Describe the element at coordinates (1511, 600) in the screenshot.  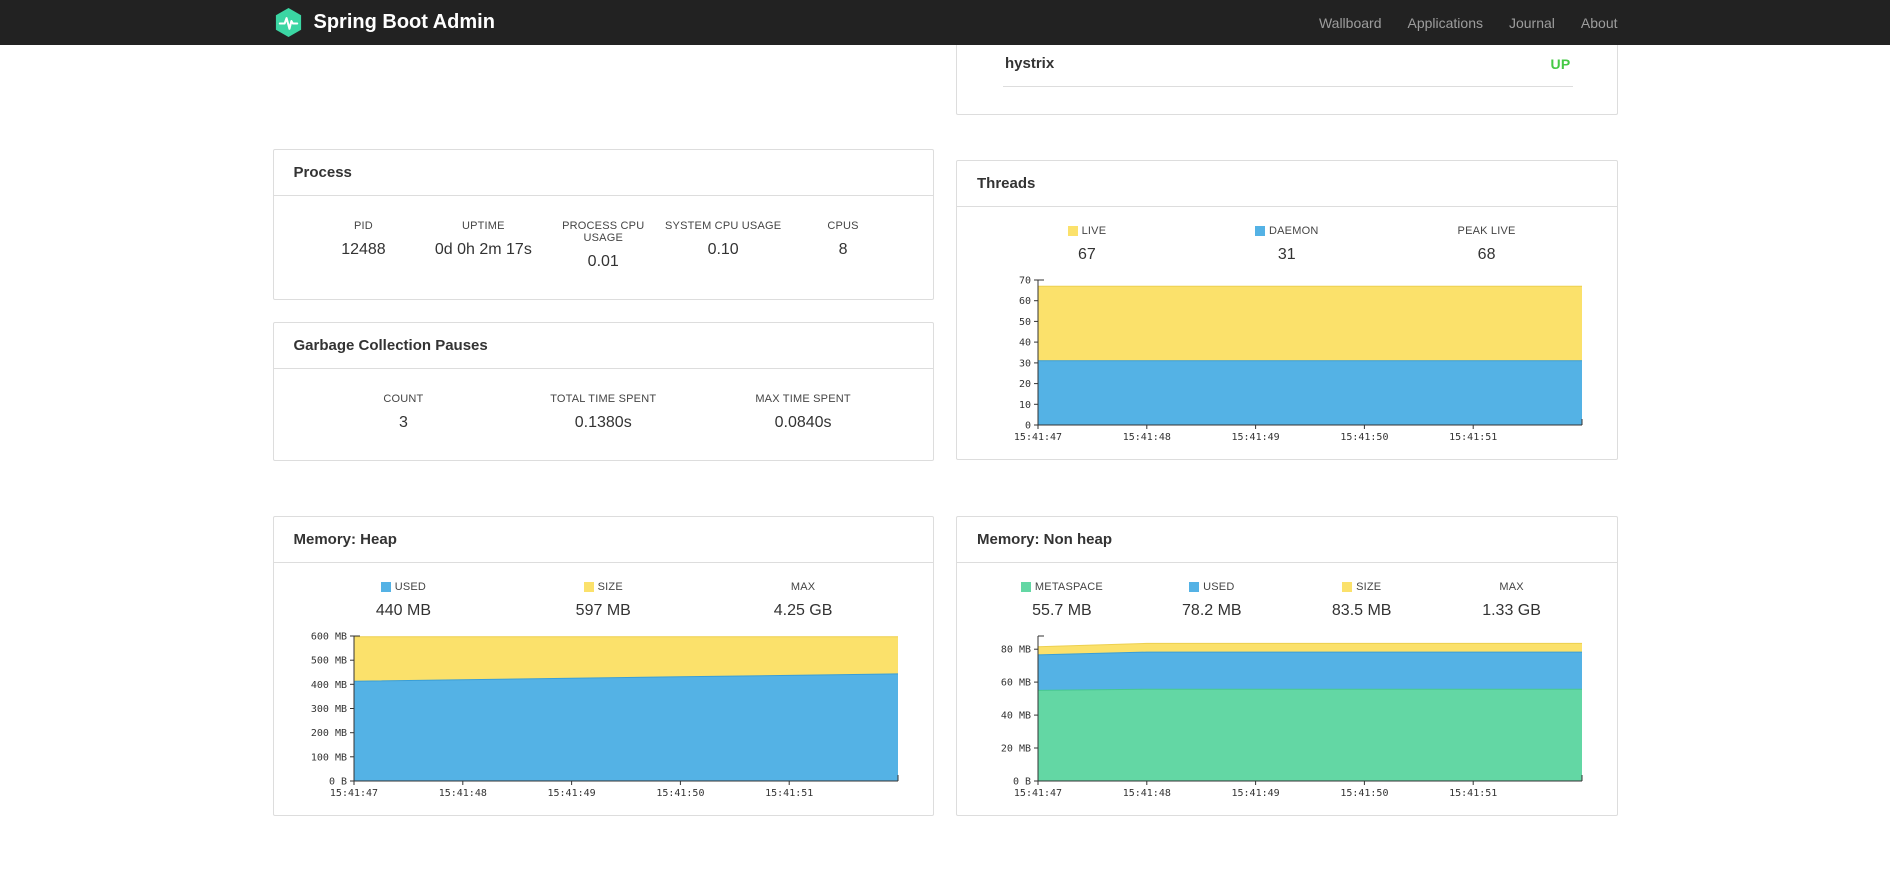
I see `legend-nonheap-max: MAX 1.33 GB` at that location.